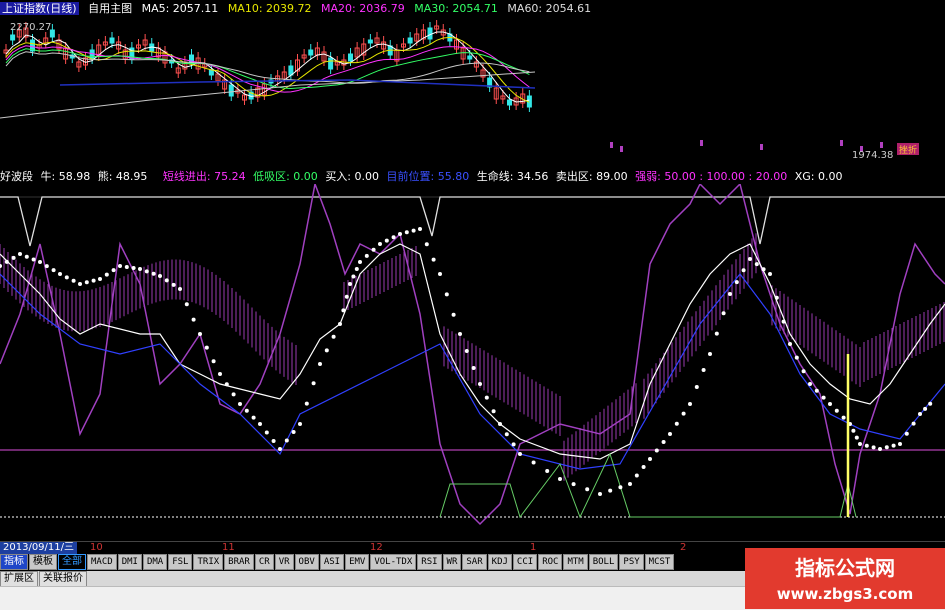  What do you see at coordinates (43, 562) in the screenshot?
I see `tab-template: 模板` at bounding box center [43, 562].